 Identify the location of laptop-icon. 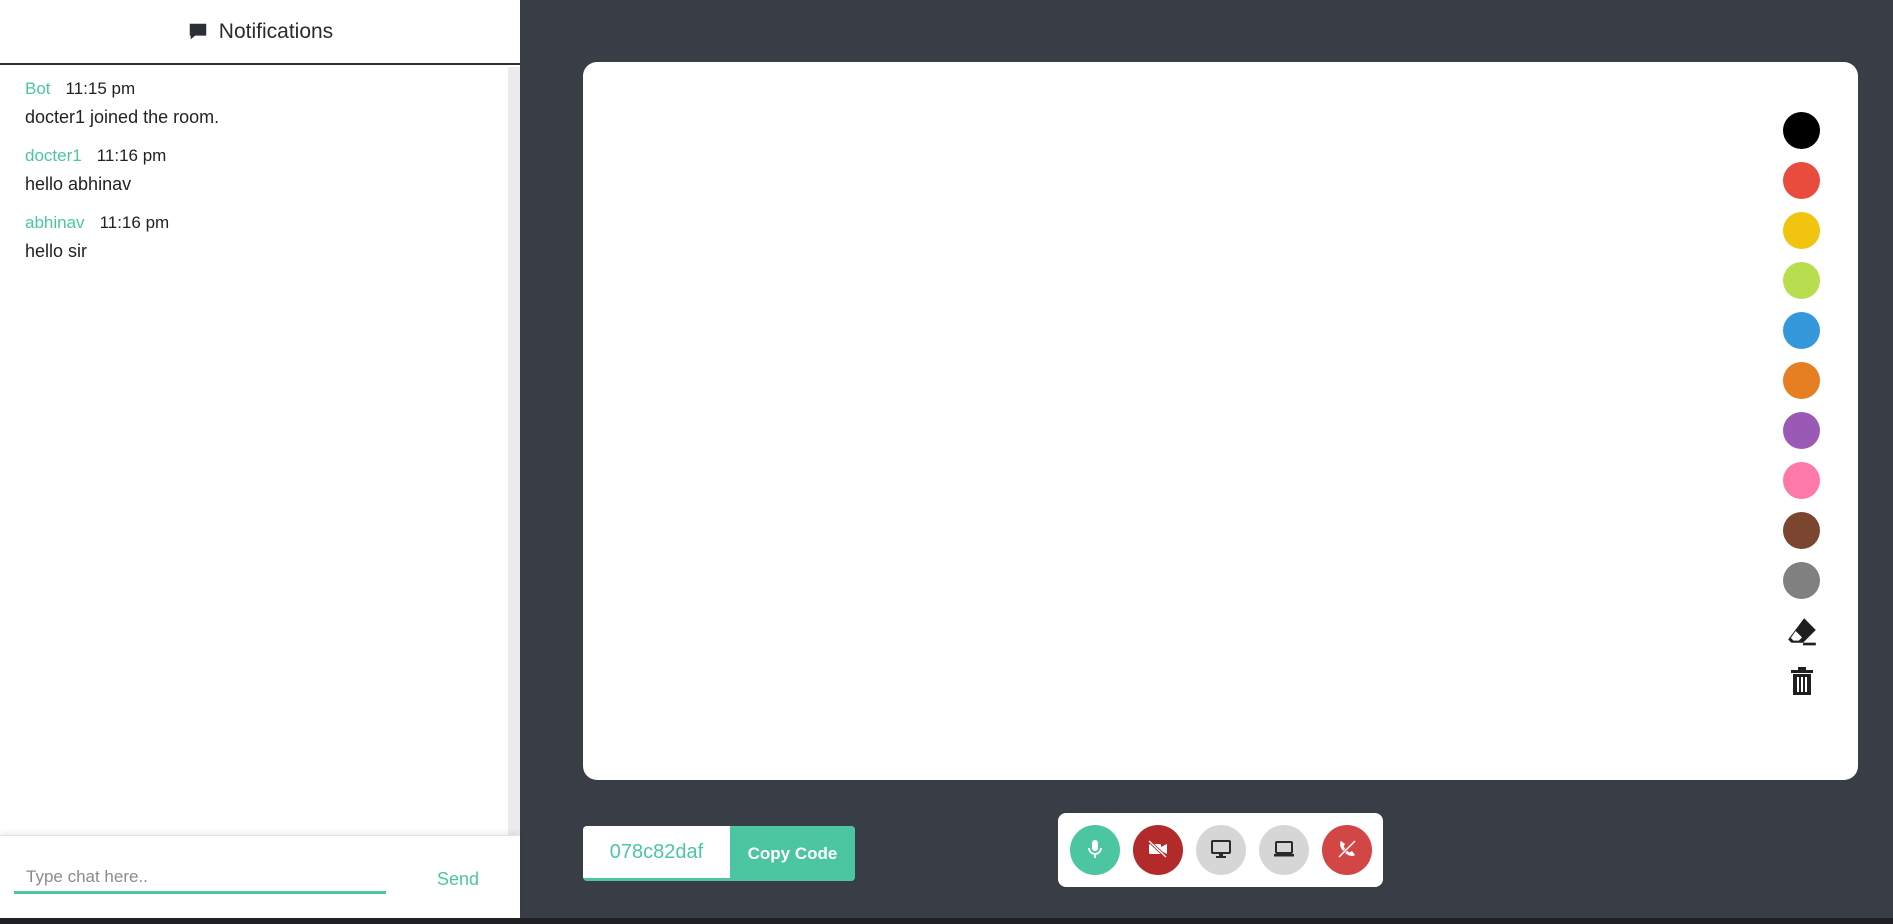
(1284, 850).